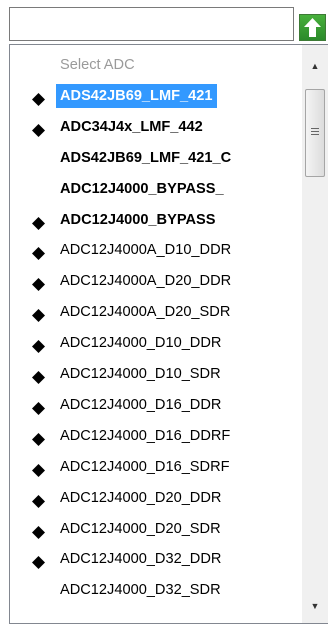 The height and width of the screenshot is (631, 328). I want to click on list-item-label: ADC12J4000_D20_DDR, so click(141, 498).